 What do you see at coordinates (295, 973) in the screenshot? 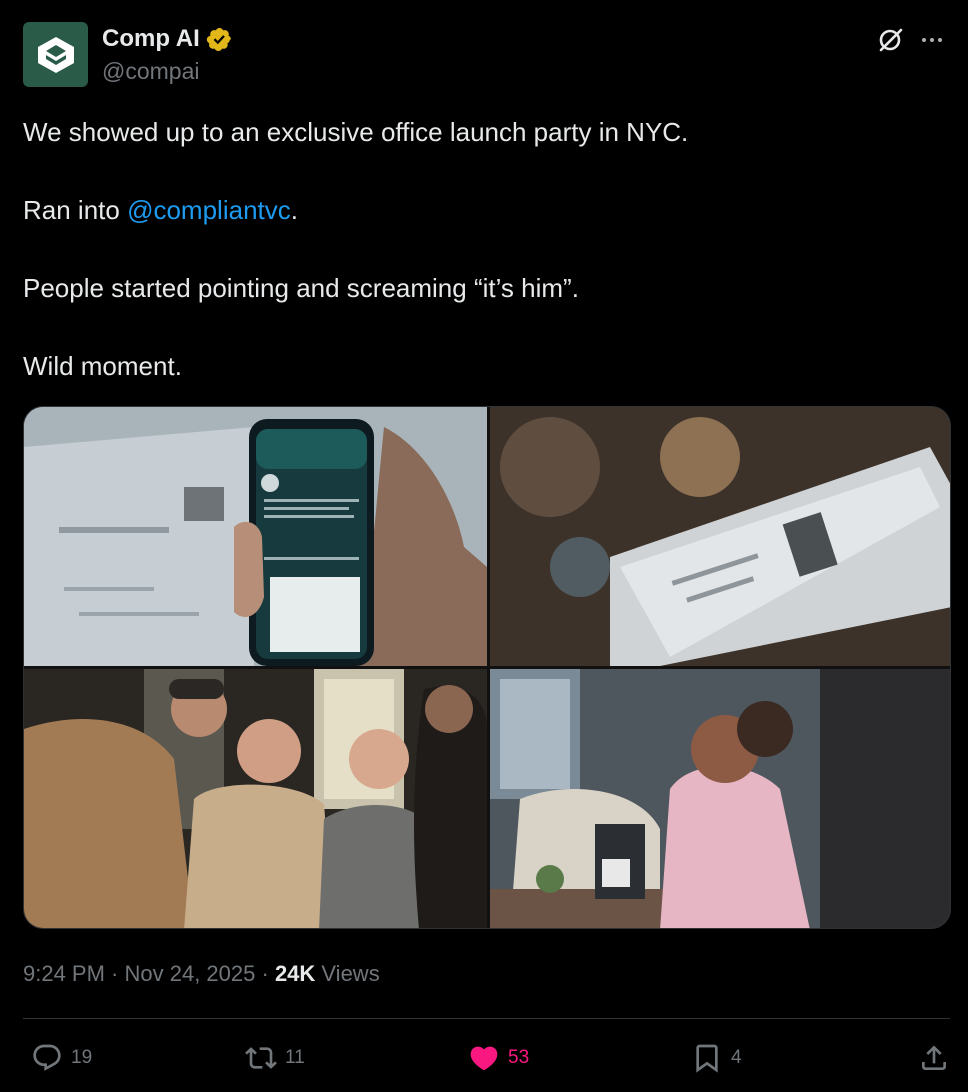
I see `views-count: 24K` at bounding box center [295, 973].